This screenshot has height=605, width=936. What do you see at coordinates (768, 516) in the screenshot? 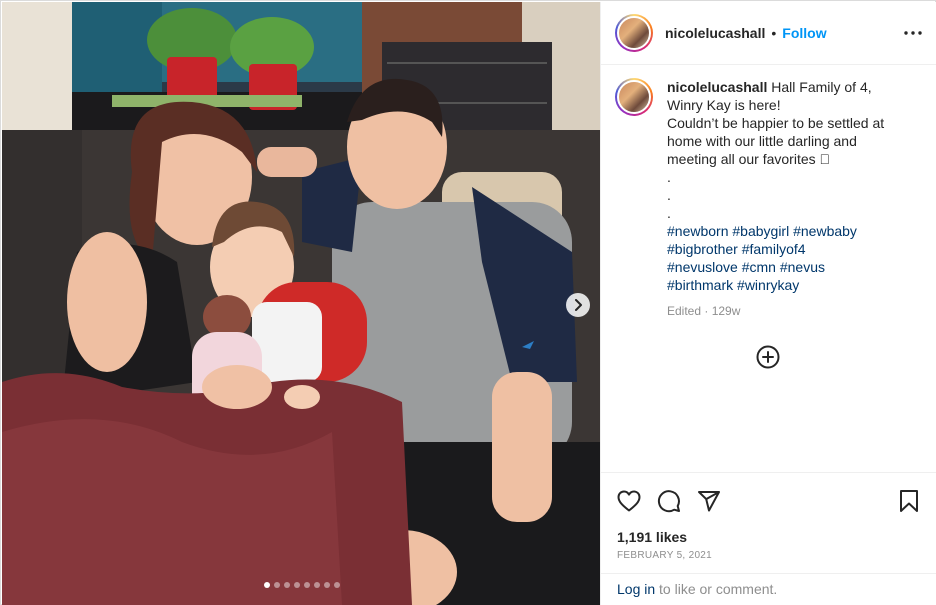
I see `post-actions: 1,191 likes FEBRUARY 5, 2021` at bounding box center [768, 516].